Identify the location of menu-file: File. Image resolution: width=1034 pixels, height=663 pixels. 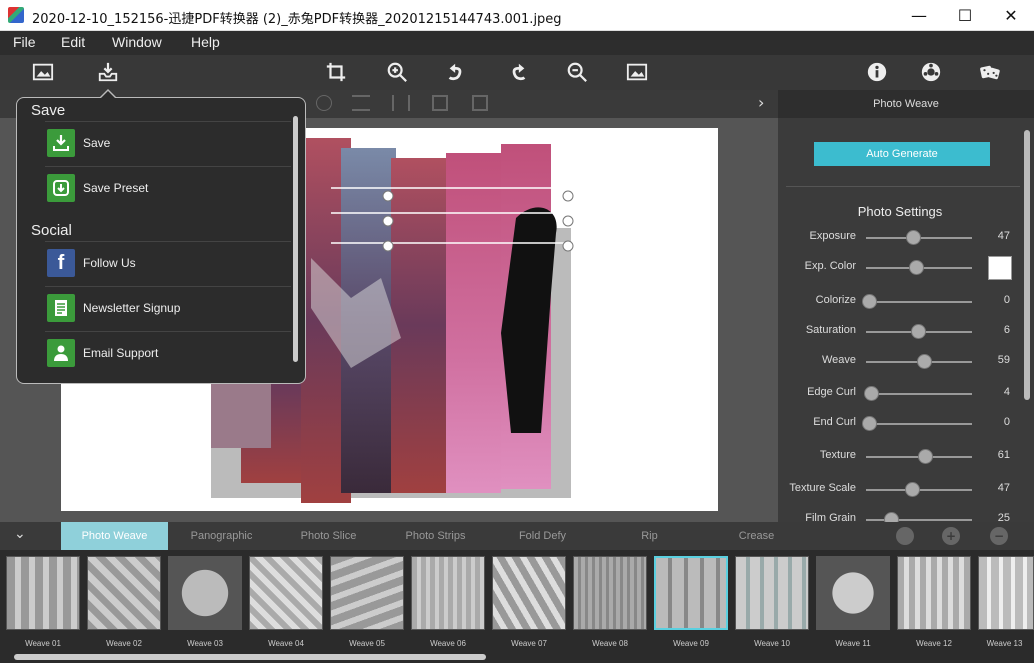
(24, 42).